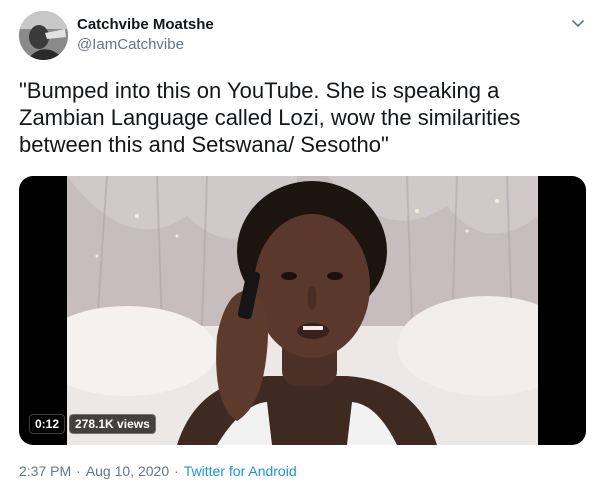 This screenshot has width=607, height=499. I want to click on tweet-date: Aug 10, 2020, so click(127, 471).